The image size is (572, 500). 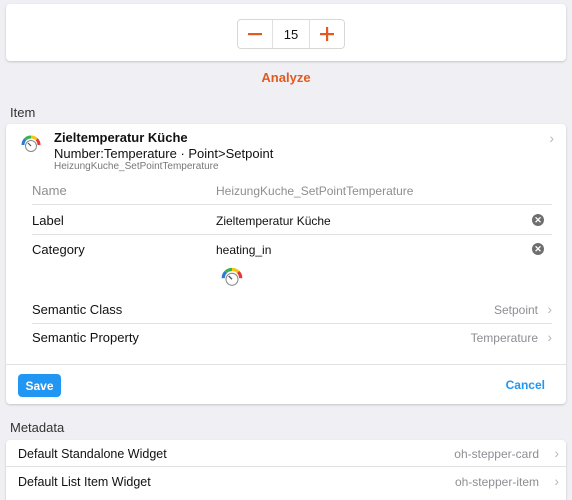 I want to click on metadata-value: oh-stepper-card, so click(x=496, y=454).